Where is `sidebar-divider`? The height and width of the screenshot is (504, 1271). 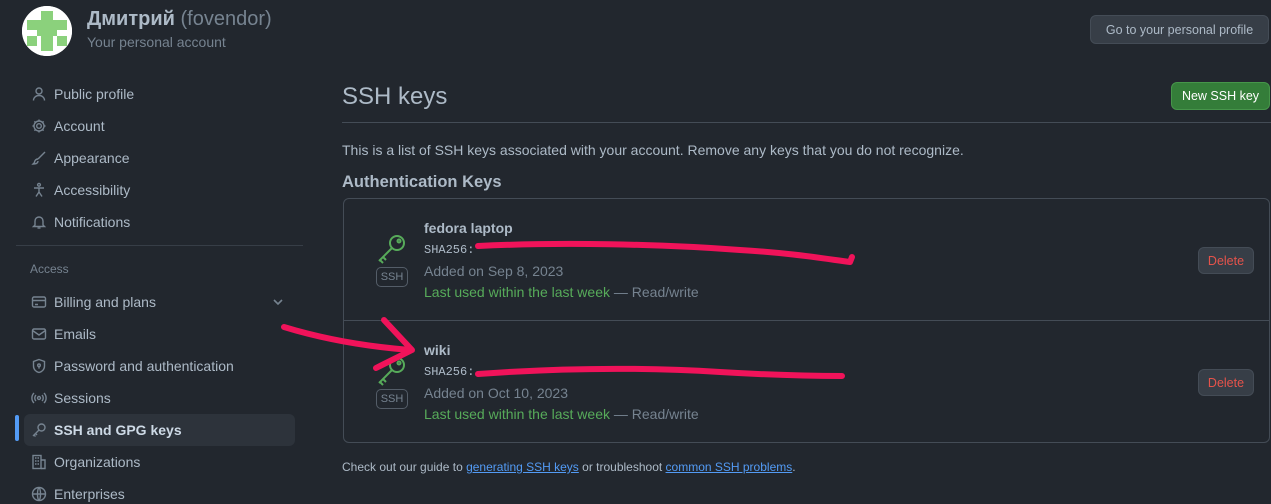 sidebar-divider is located at coordinates (159, 245).